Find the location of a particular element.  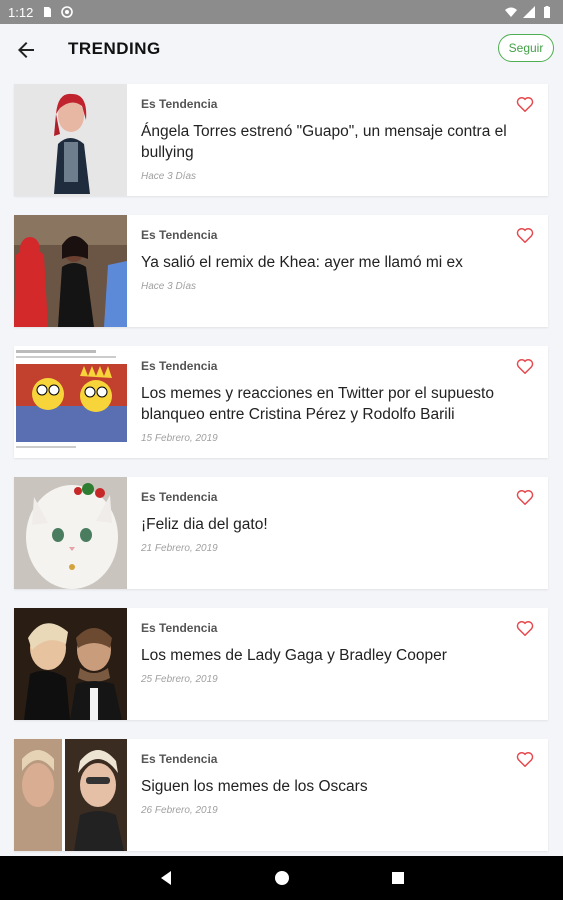

status-bar: 1:12 is located at coordinates (281, 12).